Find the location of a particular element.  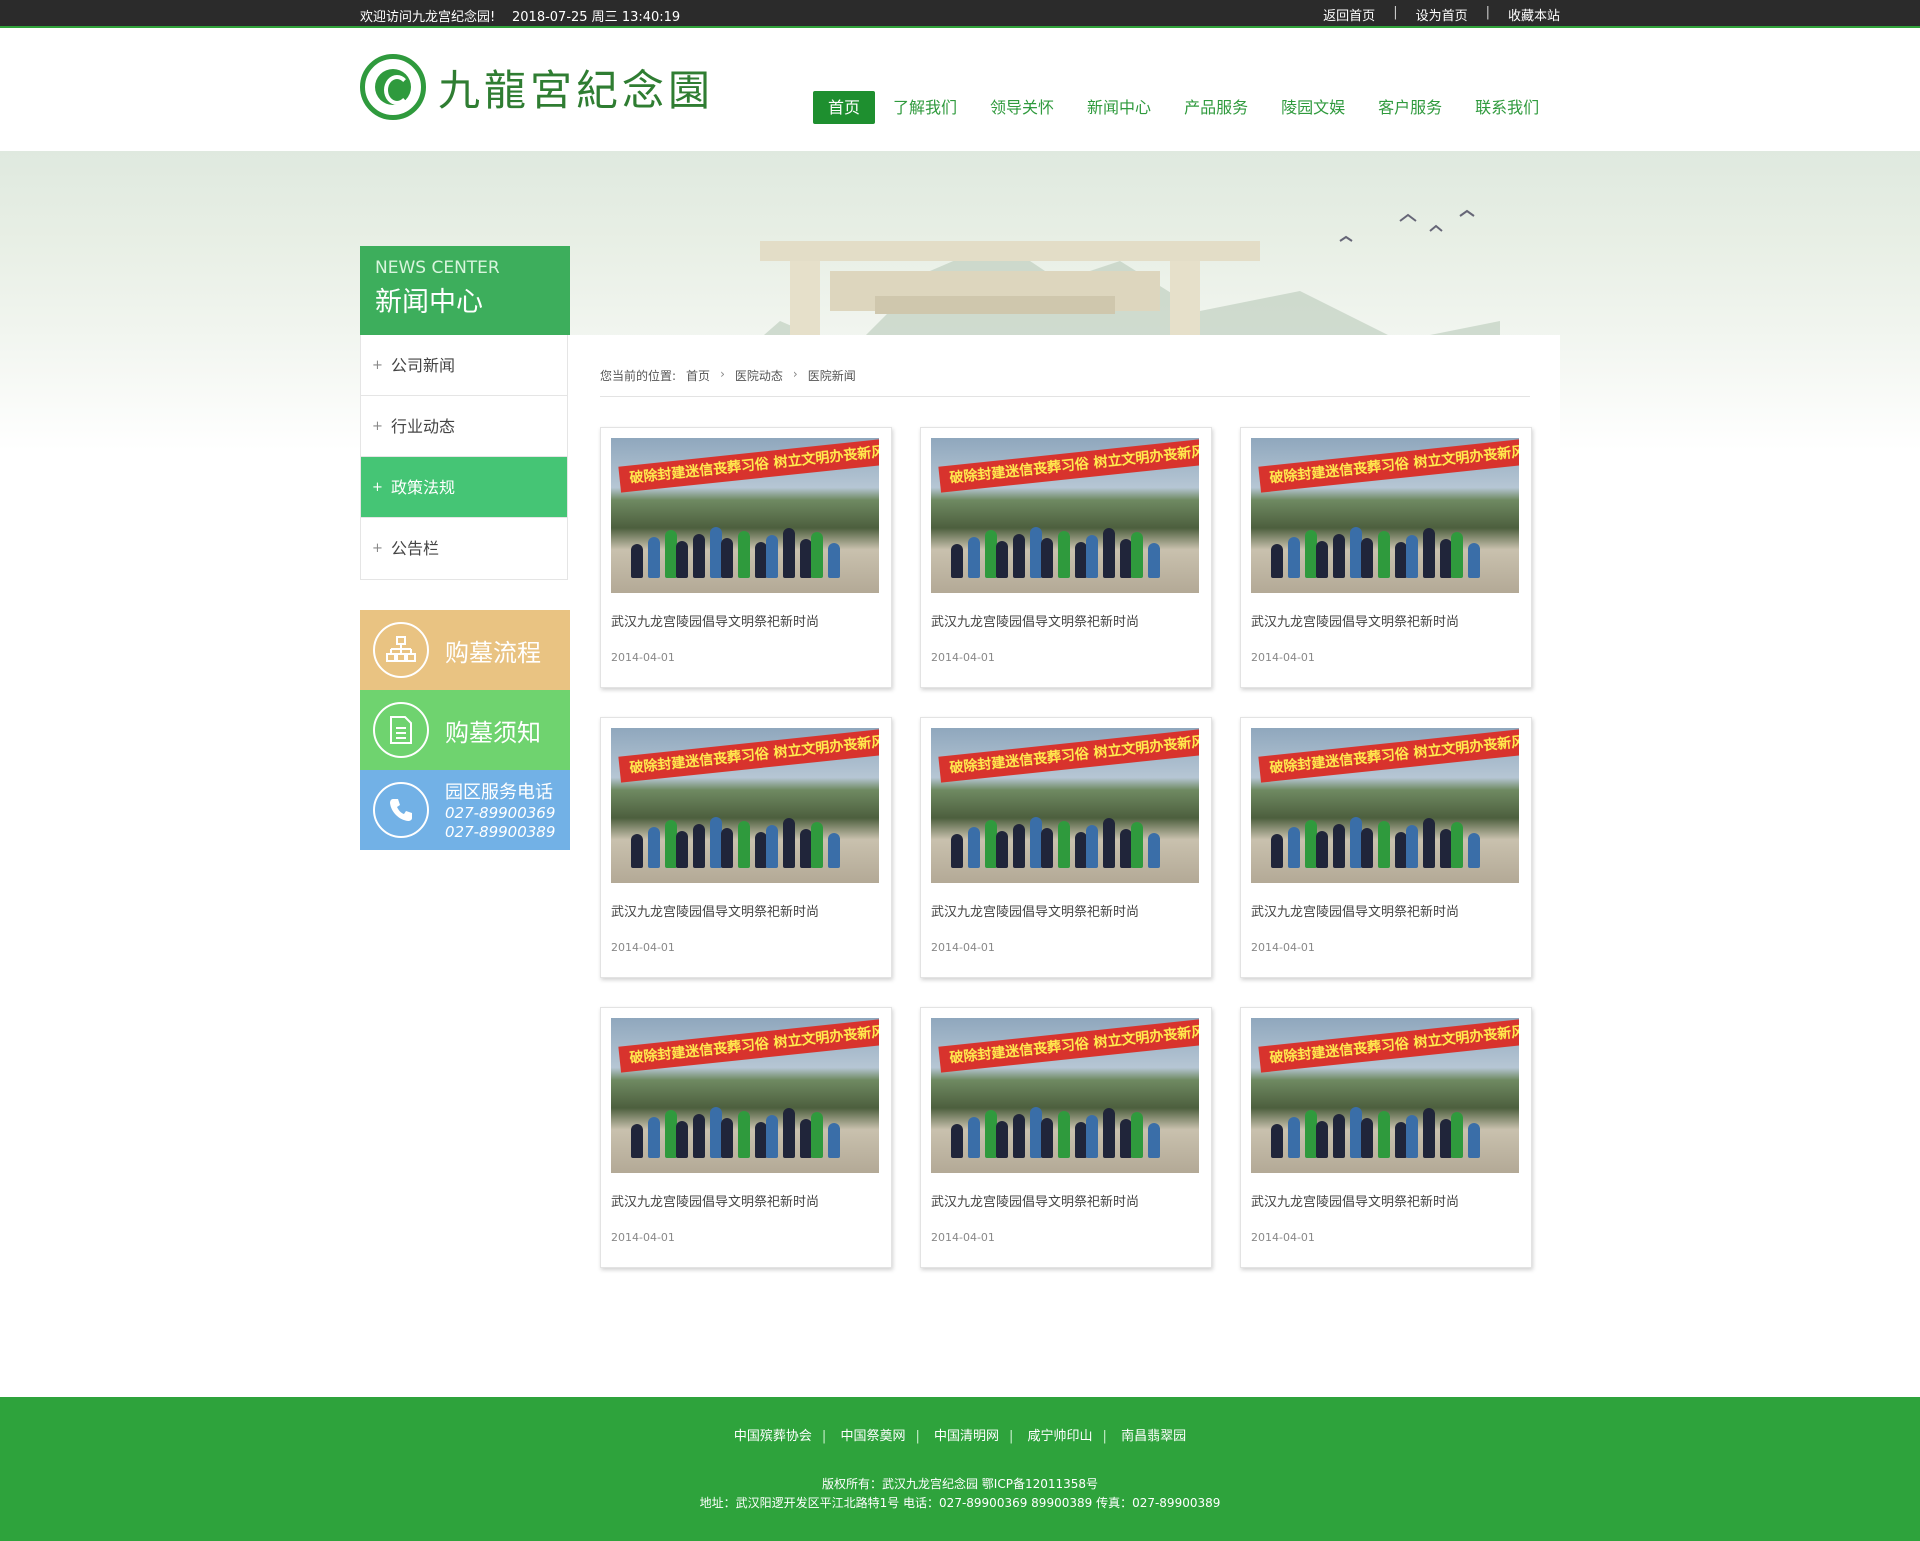

nav-leadership: 领导关怀 is located at coordinates (1022, 107).